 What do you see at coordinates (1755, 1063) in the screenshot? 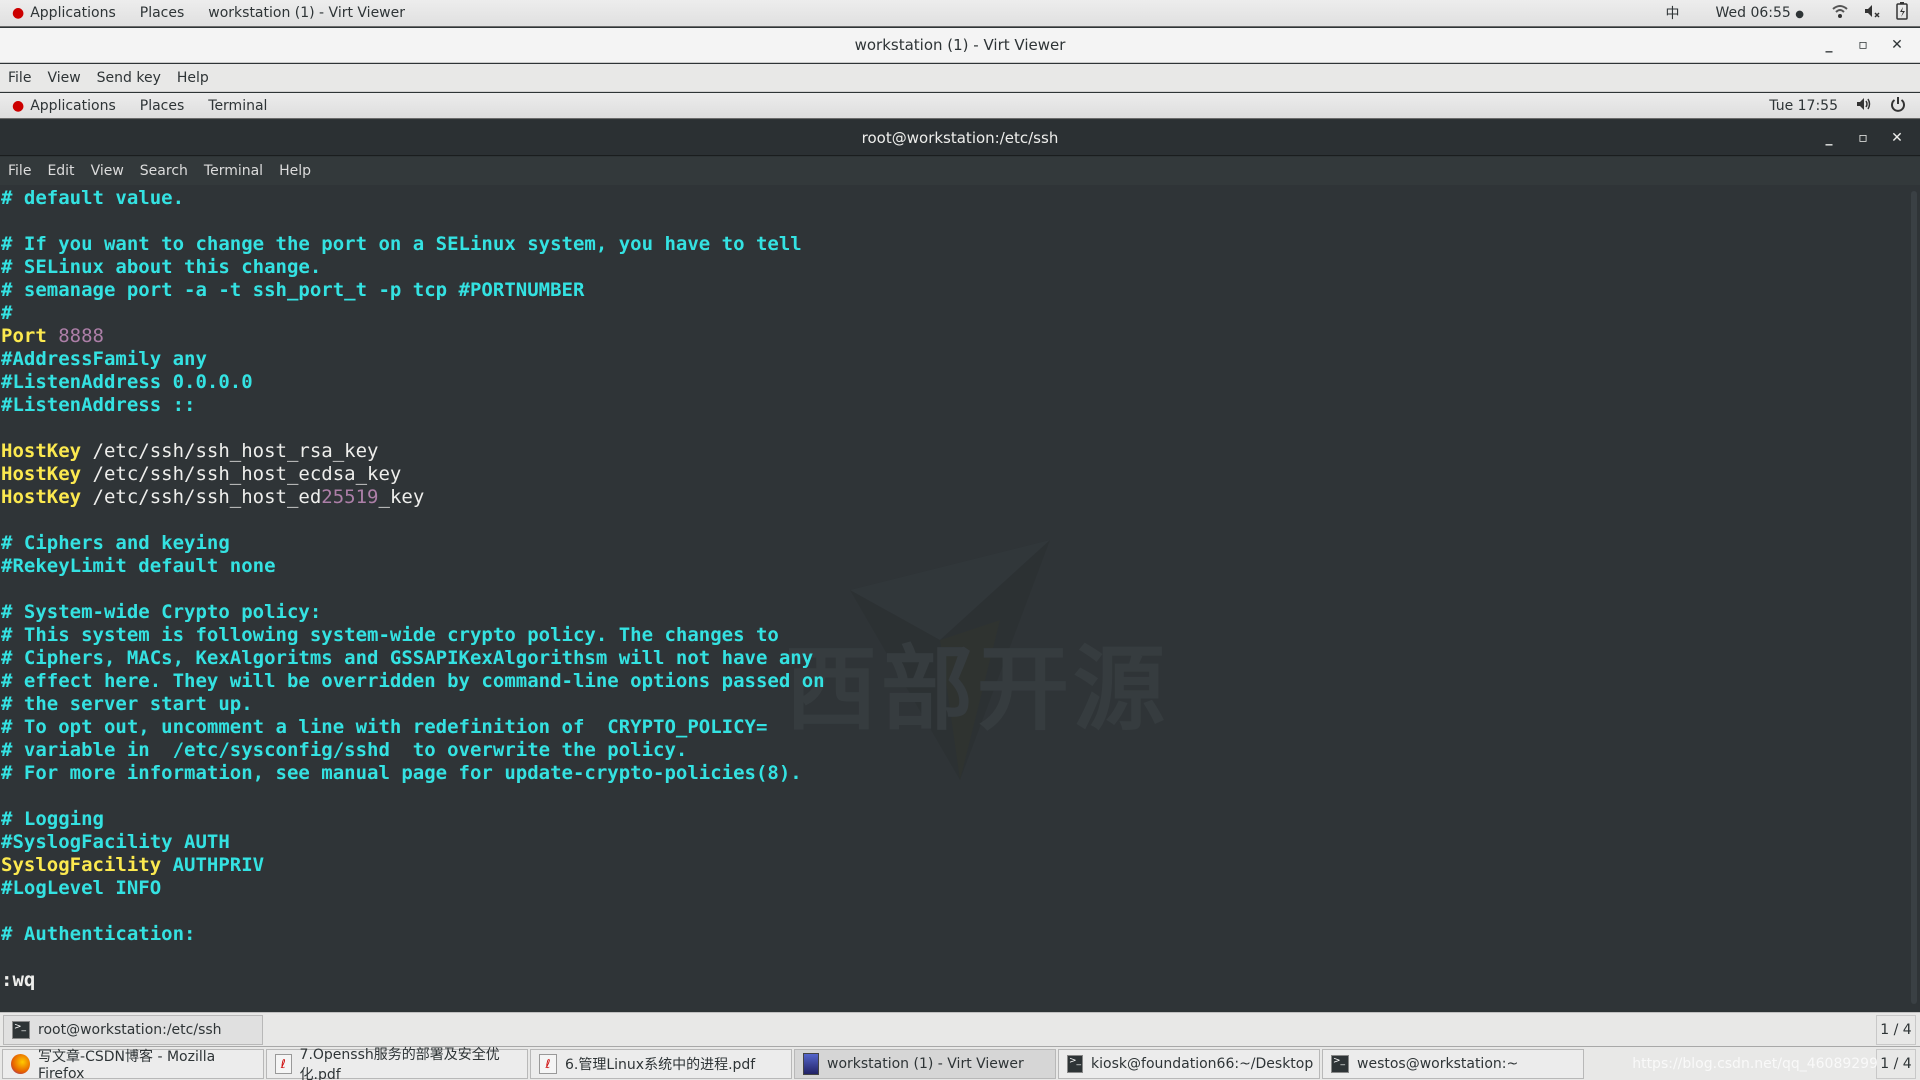
I see `url-watermark: https://blog.csdn.net/qq_46089299` at bounding box center [1755, 1063].